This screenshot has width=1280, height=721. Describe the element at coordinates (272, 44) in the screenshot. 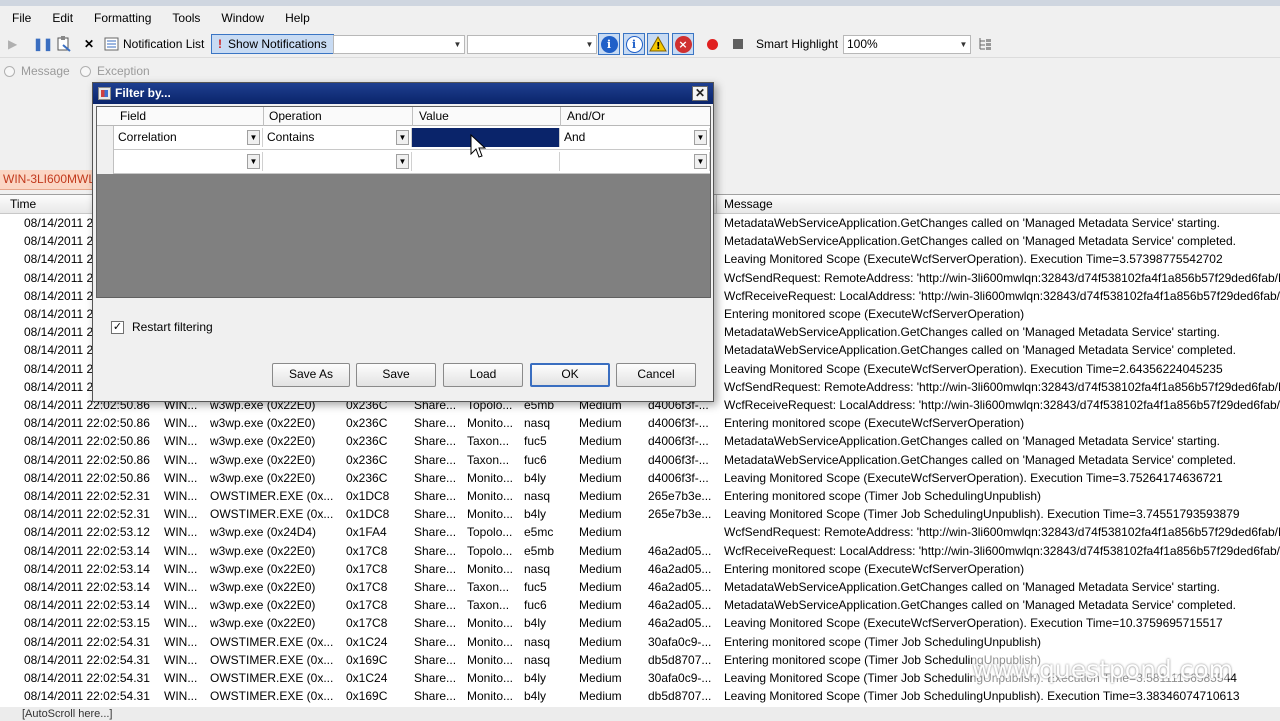

I see `show-notifications-button: ! Show Notifications` at that location.